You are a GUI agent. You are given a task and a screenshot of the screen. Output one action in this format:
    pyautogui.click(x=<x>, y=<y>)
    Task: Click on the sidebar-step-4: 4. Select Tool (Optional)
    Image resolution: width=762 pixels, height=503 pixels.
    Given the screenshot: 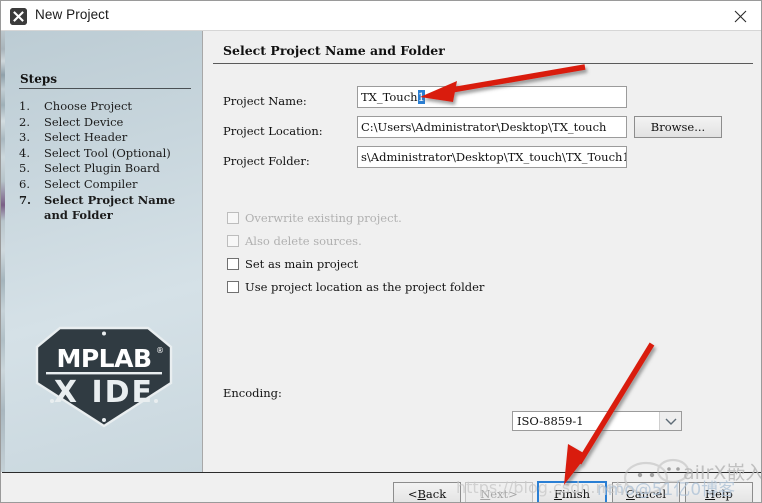 What is the action you would take?
    pyautogui.click(x=110, y=154)
    